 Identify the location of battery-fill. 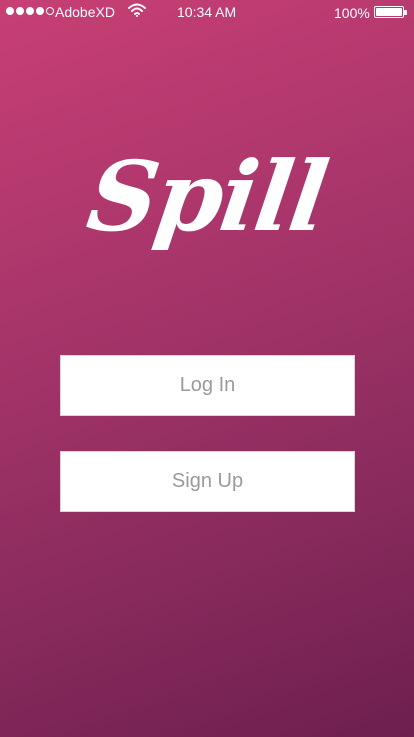
(389, 12).